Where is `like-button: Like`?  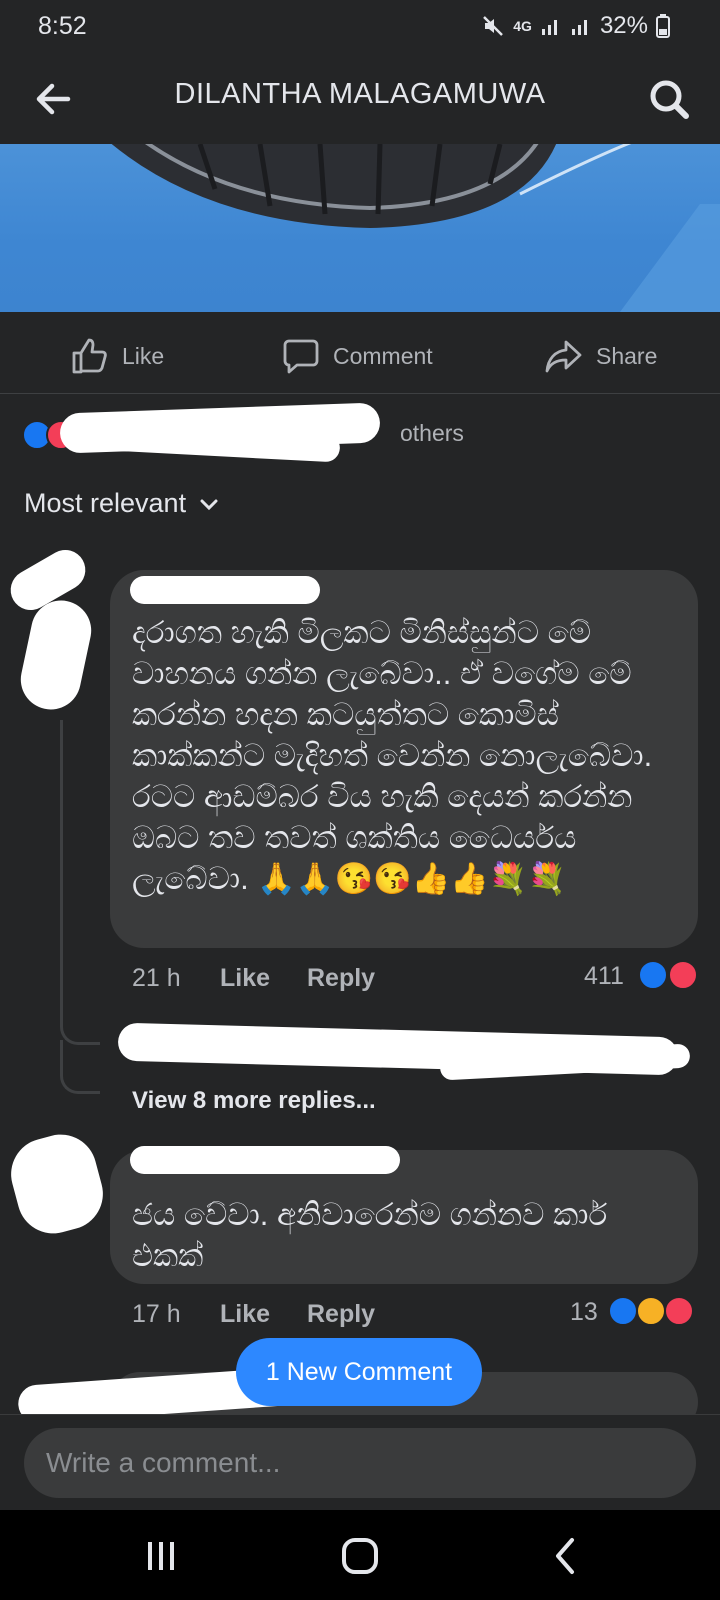
like-button: Like is located at coordinates (117, 356).